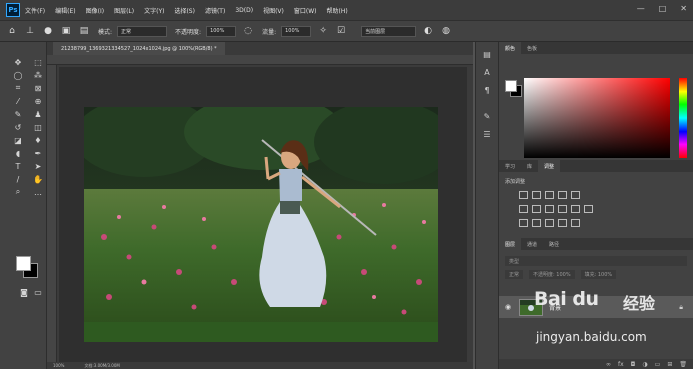 This screenshot has height=369, width=693. What do you see at coordinates (389, 31) in the screenshot?
I see `sample-select: 当前图层` at bounding box center [389, 31].